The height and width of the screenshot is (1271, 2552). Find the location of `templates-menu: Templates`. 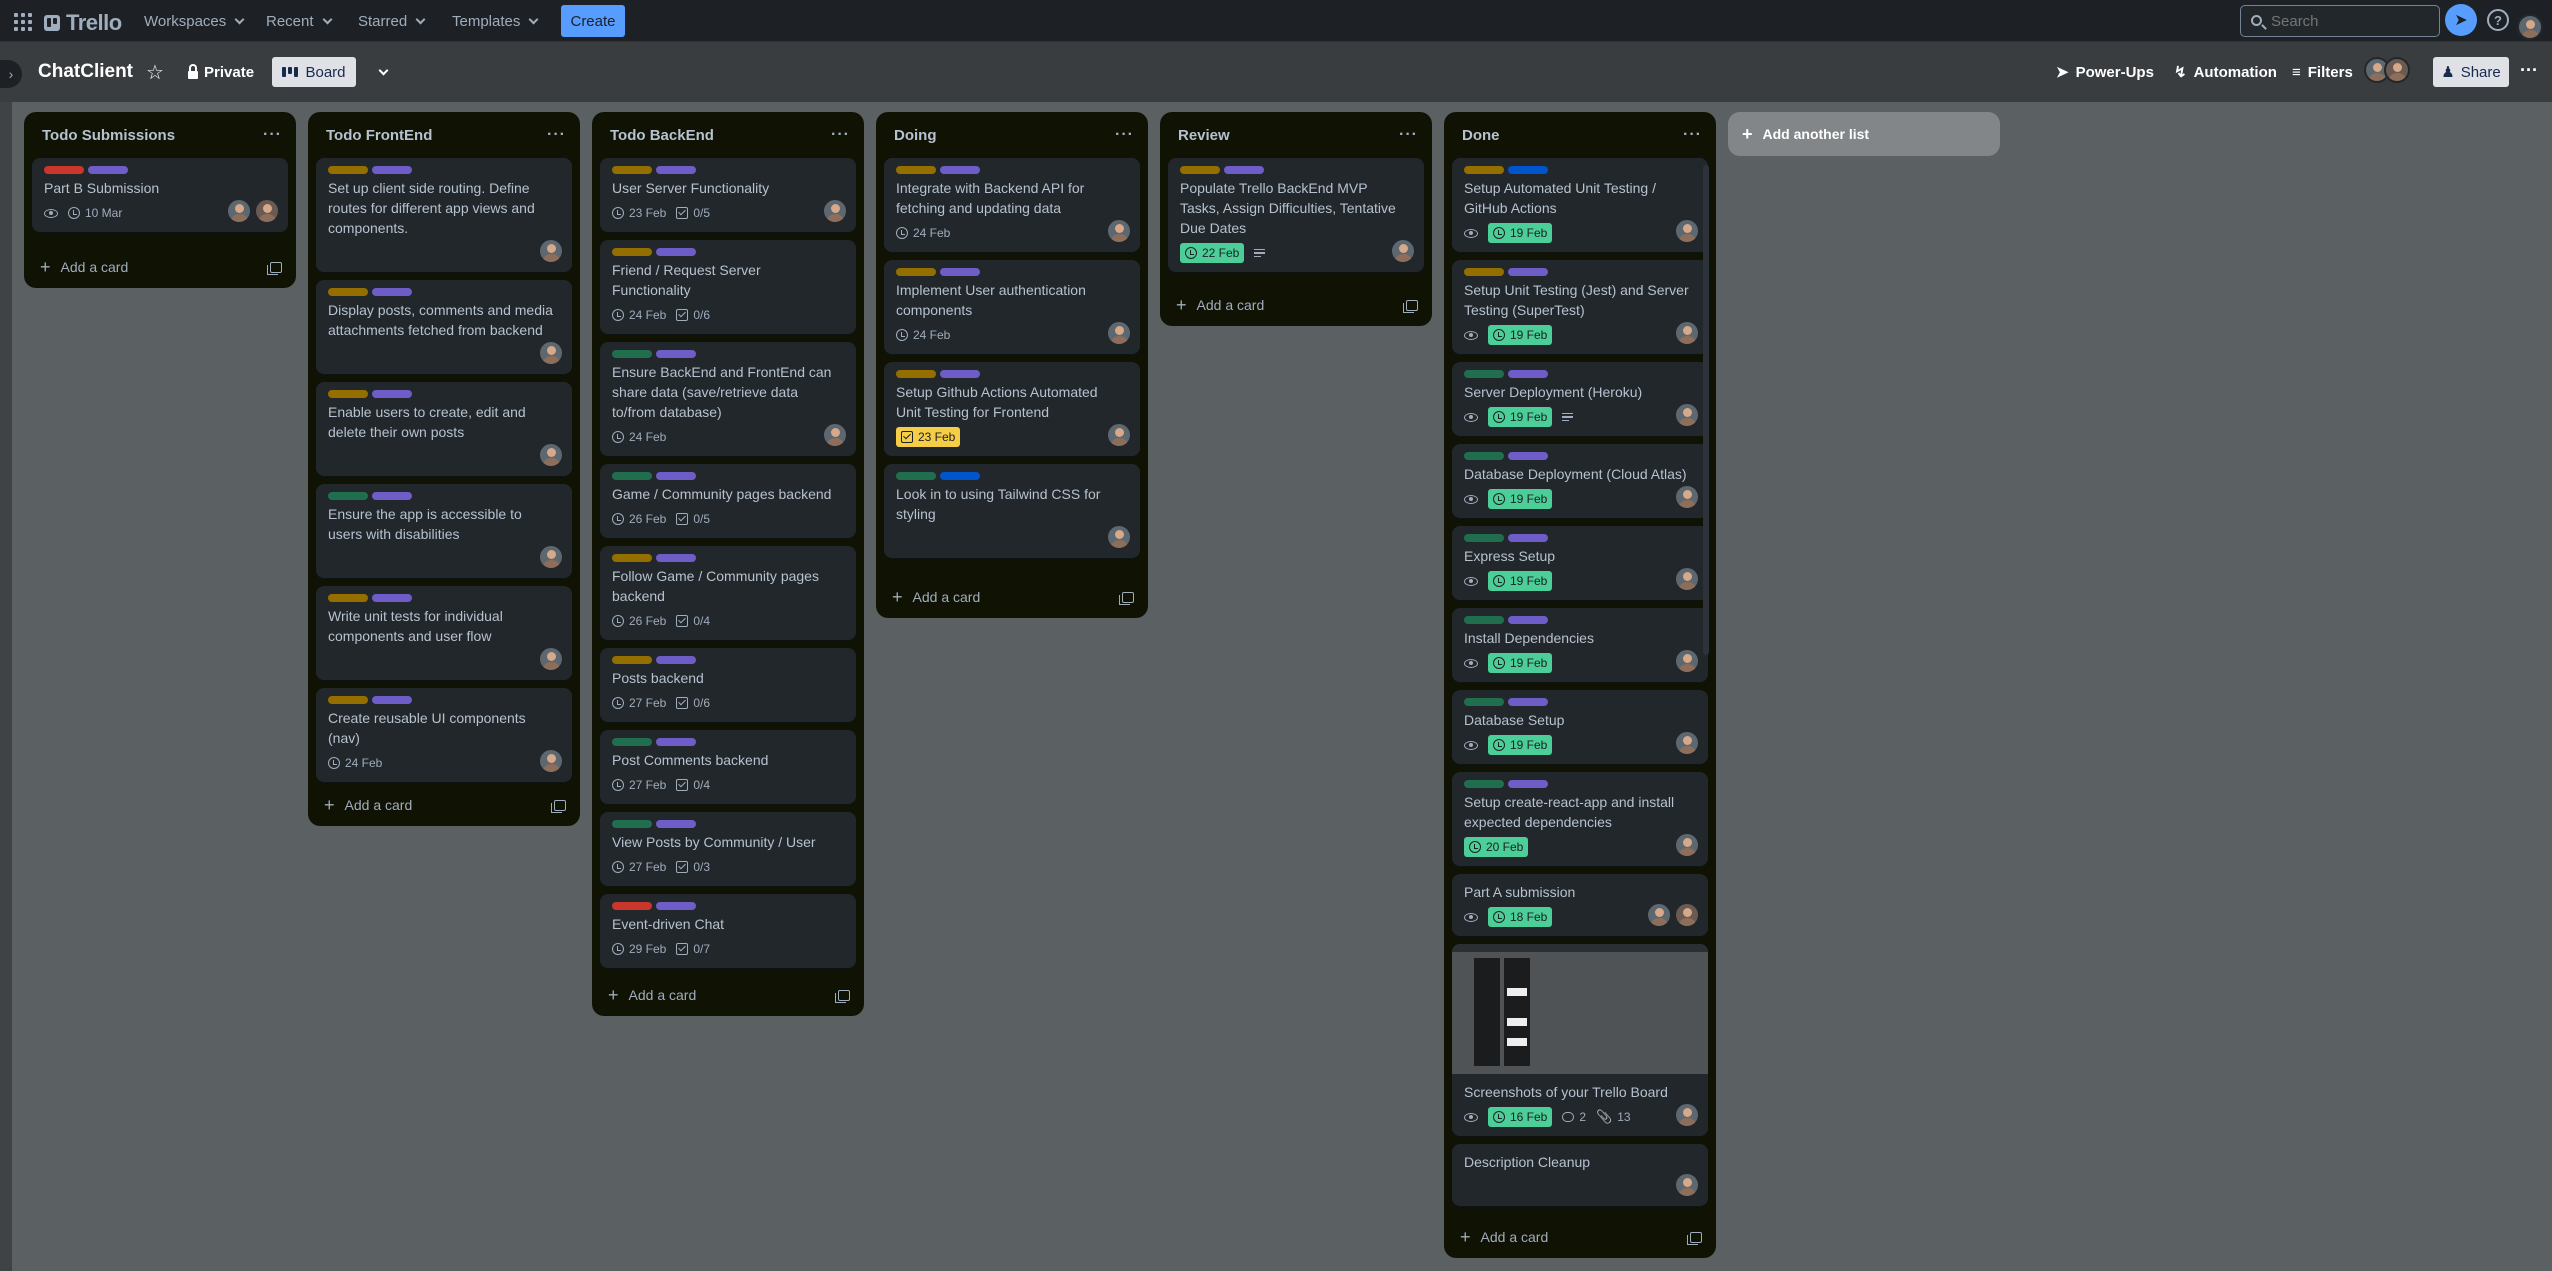

templates-menu: Templates is located at coordinates (494, 21).